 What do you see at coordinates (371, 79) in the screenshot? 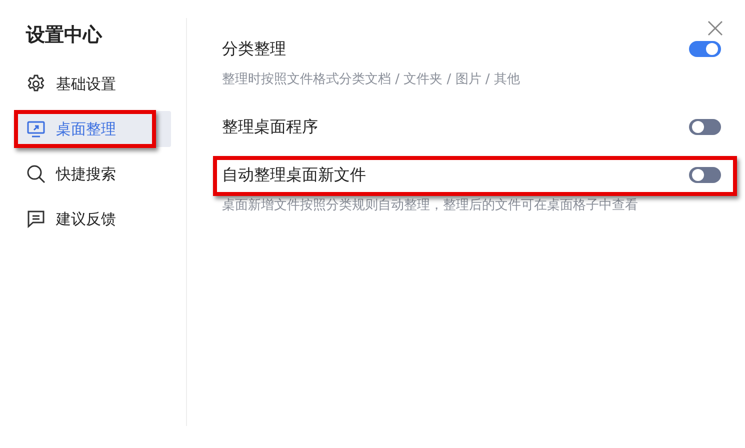
I see `setting-description: 整理时按照文件格式分类文档 / 文件夹 / 图片 / 其他` at bounding box center [371, 79].